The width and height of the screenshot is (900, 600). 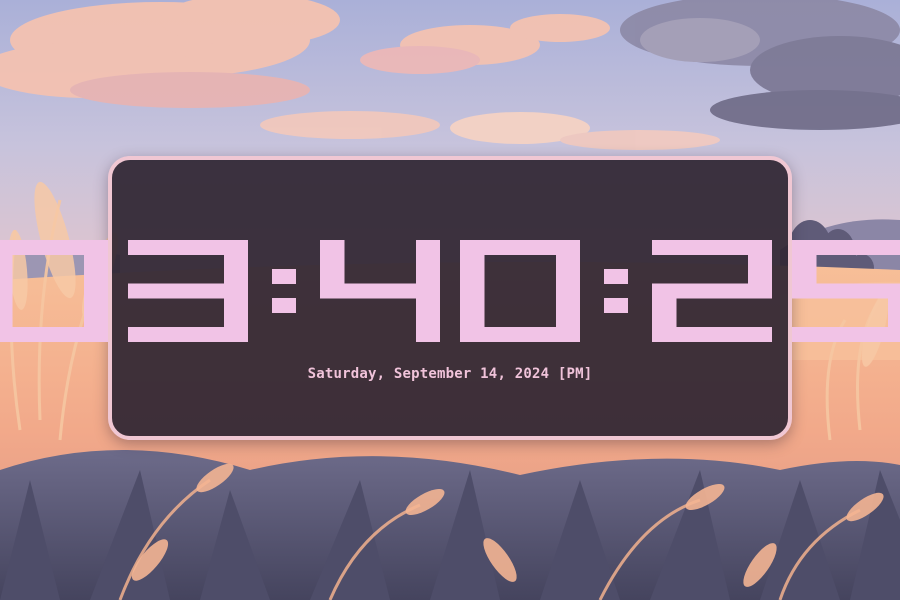 I want to click on time-digit-seconds-tens, so click(x=712, y=291).